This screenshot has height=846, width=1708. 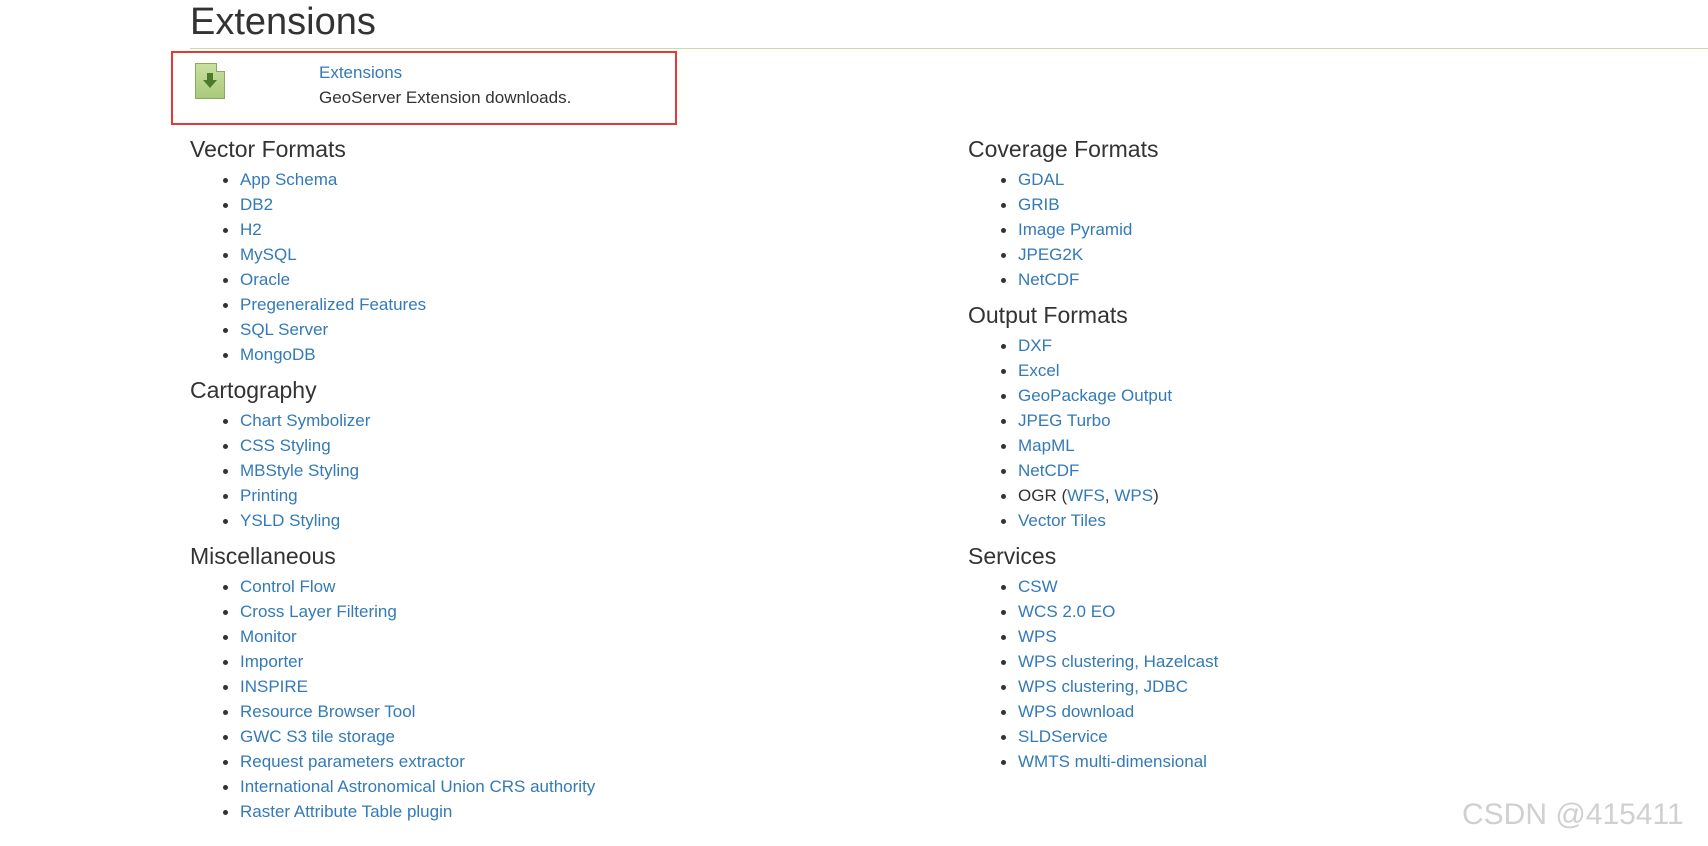 What do you see at coordinates (1062, 520) in the screenshot?
I see `extension-link: Vector Tiles` at bounding box center [1062, 520].